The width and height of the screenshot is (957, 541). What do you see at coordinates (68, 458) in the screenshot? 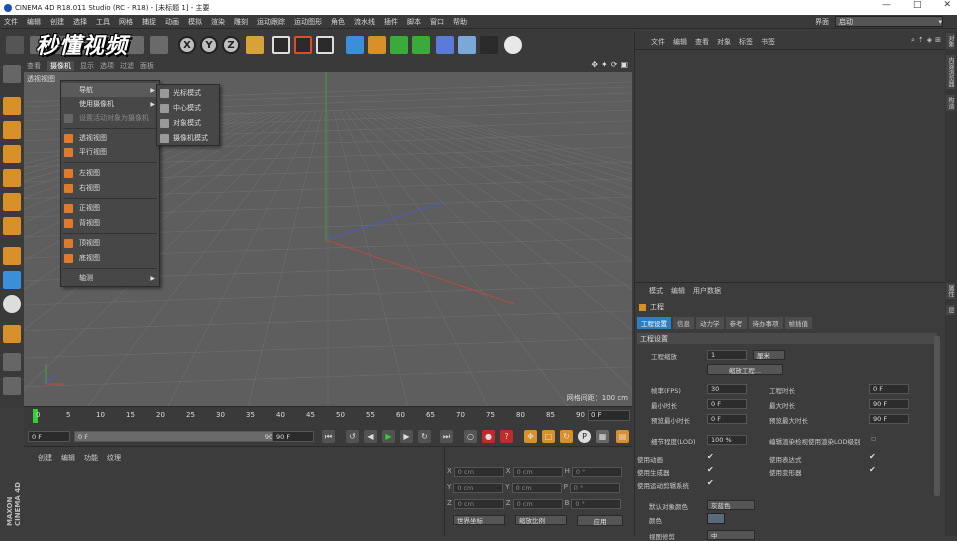
I see `material-tab-edit: 编辑` at bounding box center [68, 458].